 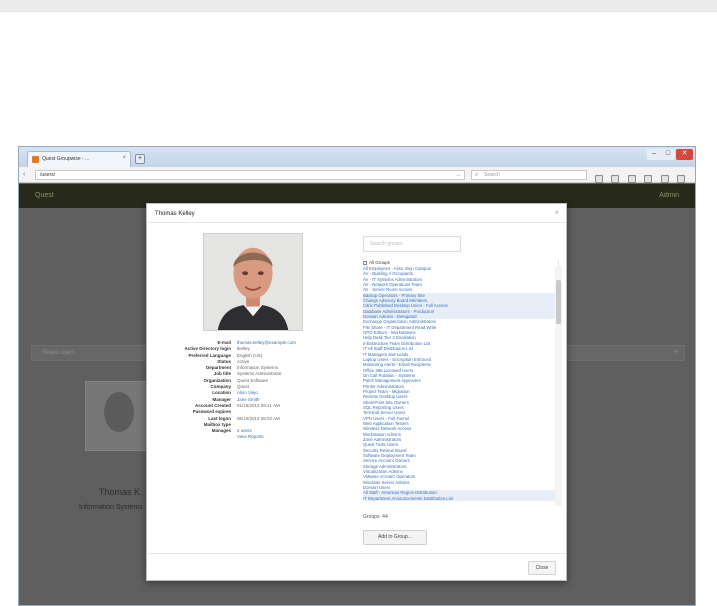 I want to click on group-search-input: Search groups, so click(x=412, y=244).